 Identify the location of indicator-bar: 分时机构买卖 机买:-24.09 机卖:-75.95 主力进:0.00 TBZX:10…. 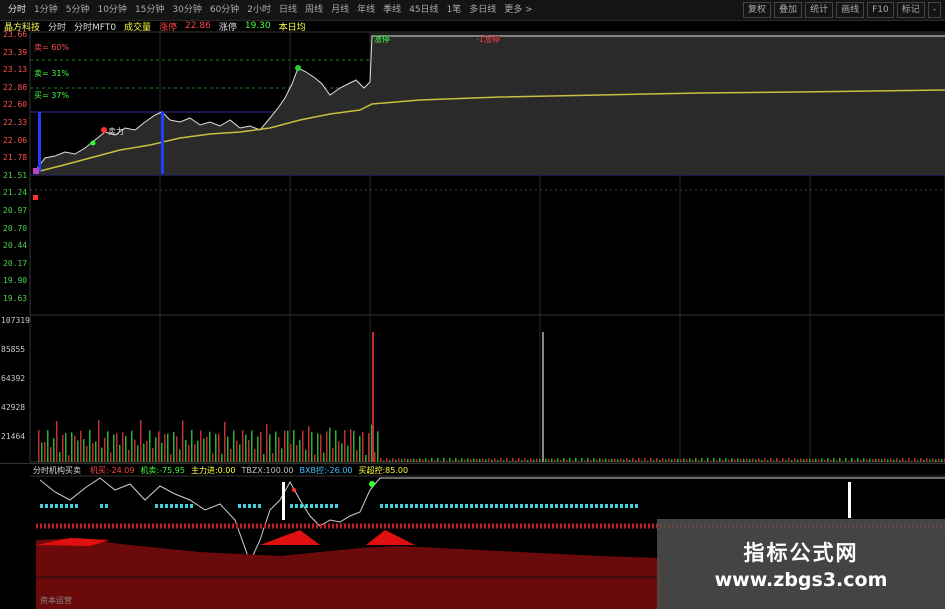
(472, 470).